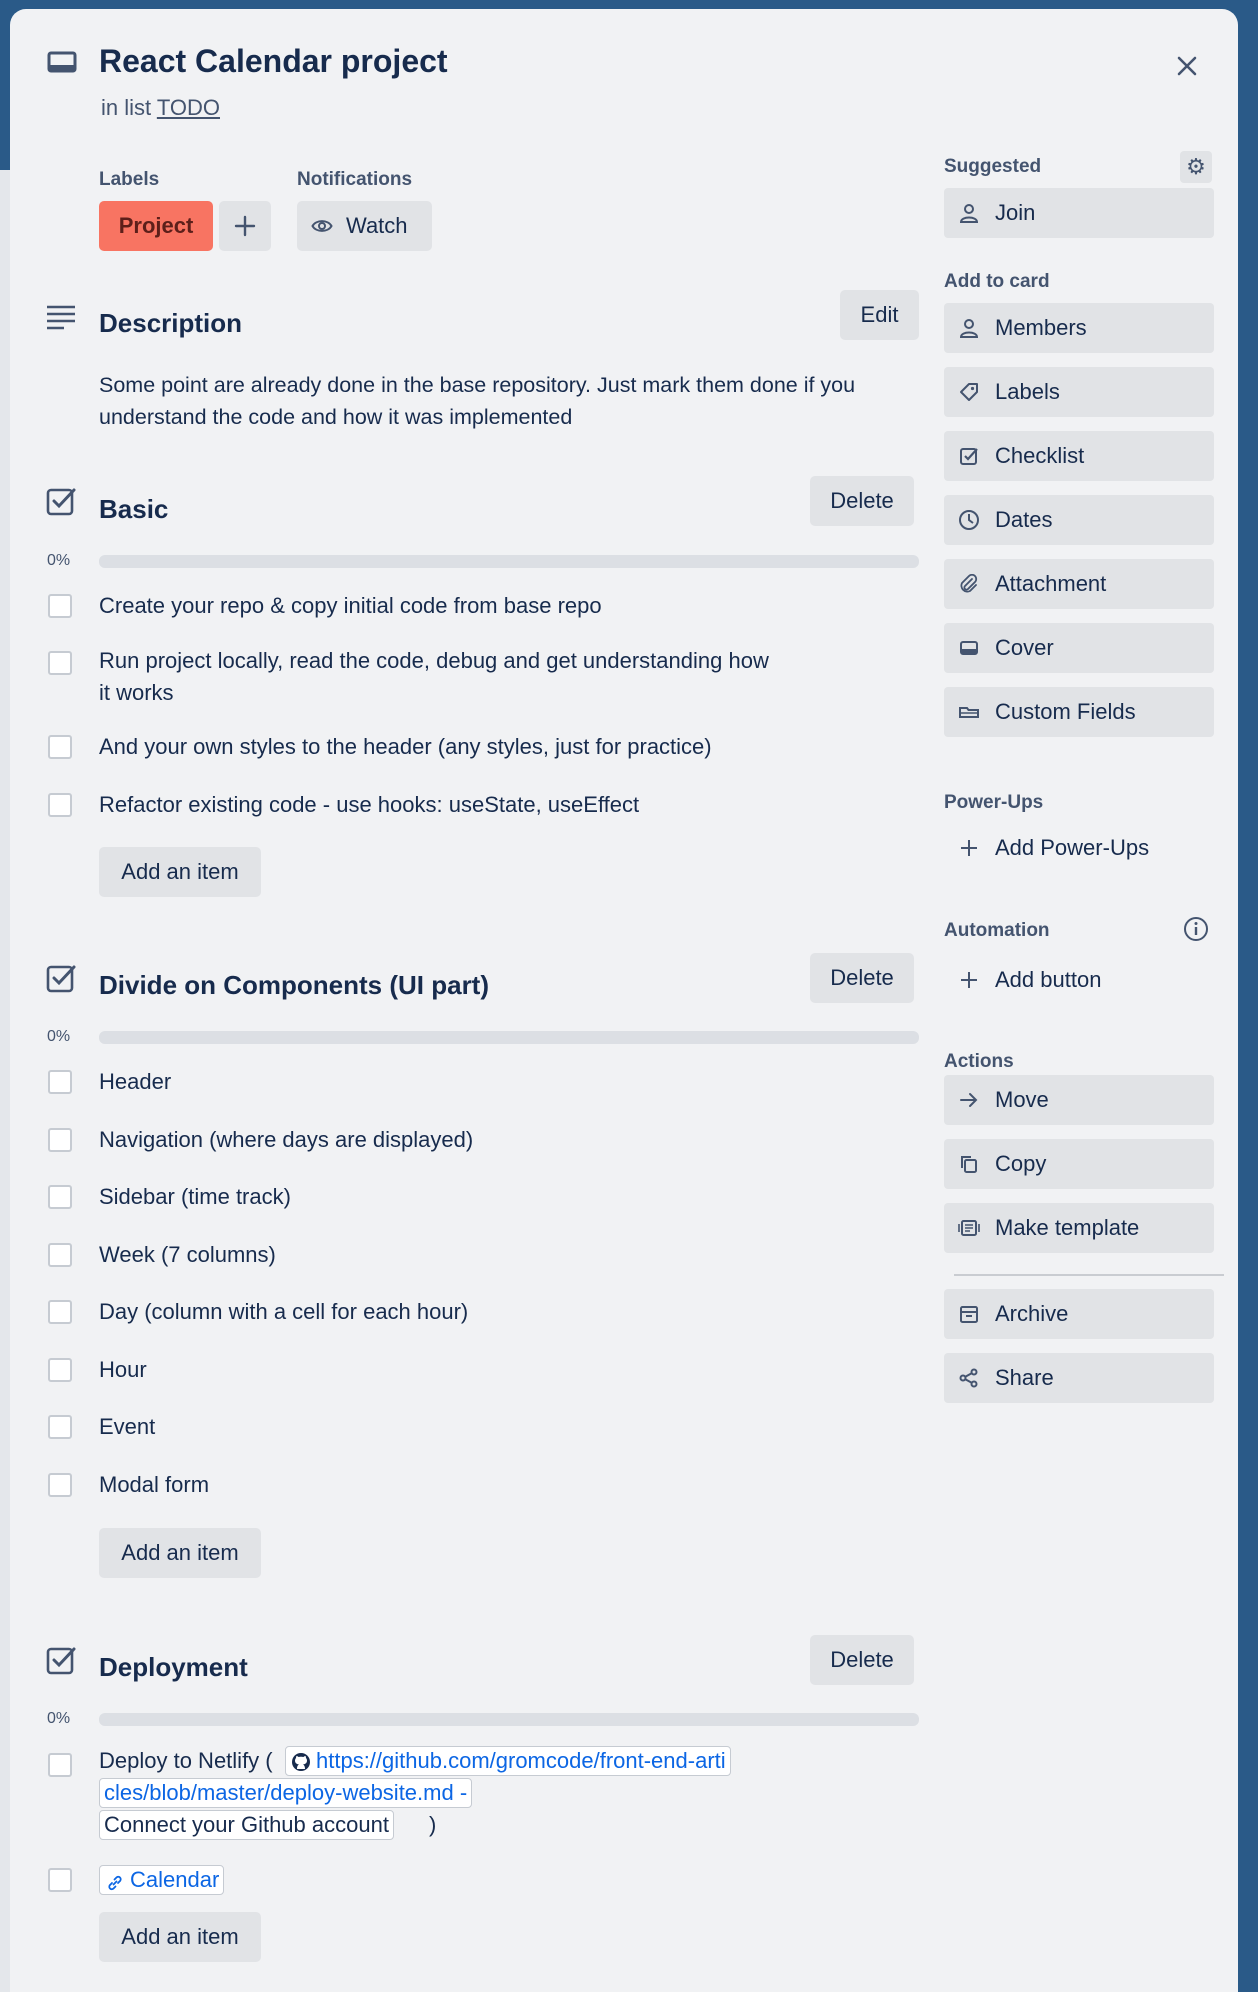 The height and width of the screenshot is (1992, 1258). What do you see at coordinates (969, 520) in the screenshot?
I see `clock-icon` at bounding box center [969, 520].